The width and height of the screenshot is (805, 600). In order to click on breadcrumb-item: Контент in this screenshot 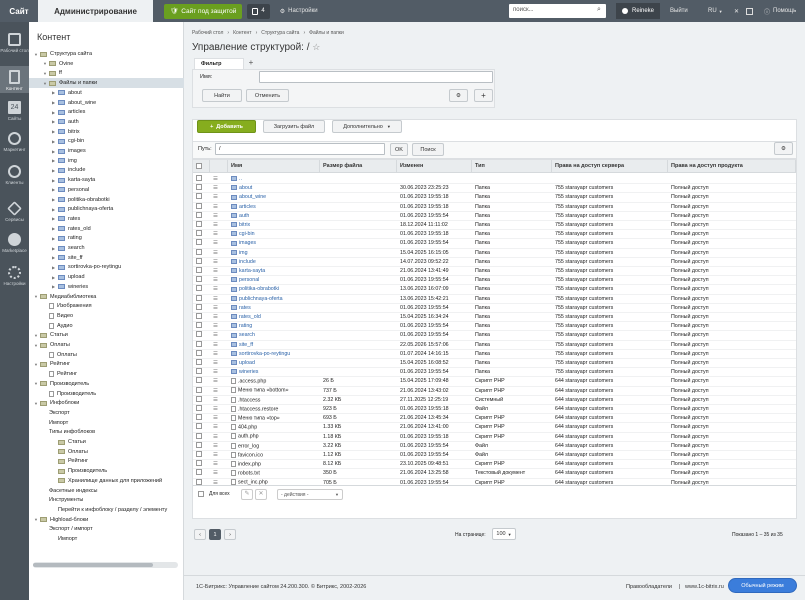, I will do `click(242, 33)`.